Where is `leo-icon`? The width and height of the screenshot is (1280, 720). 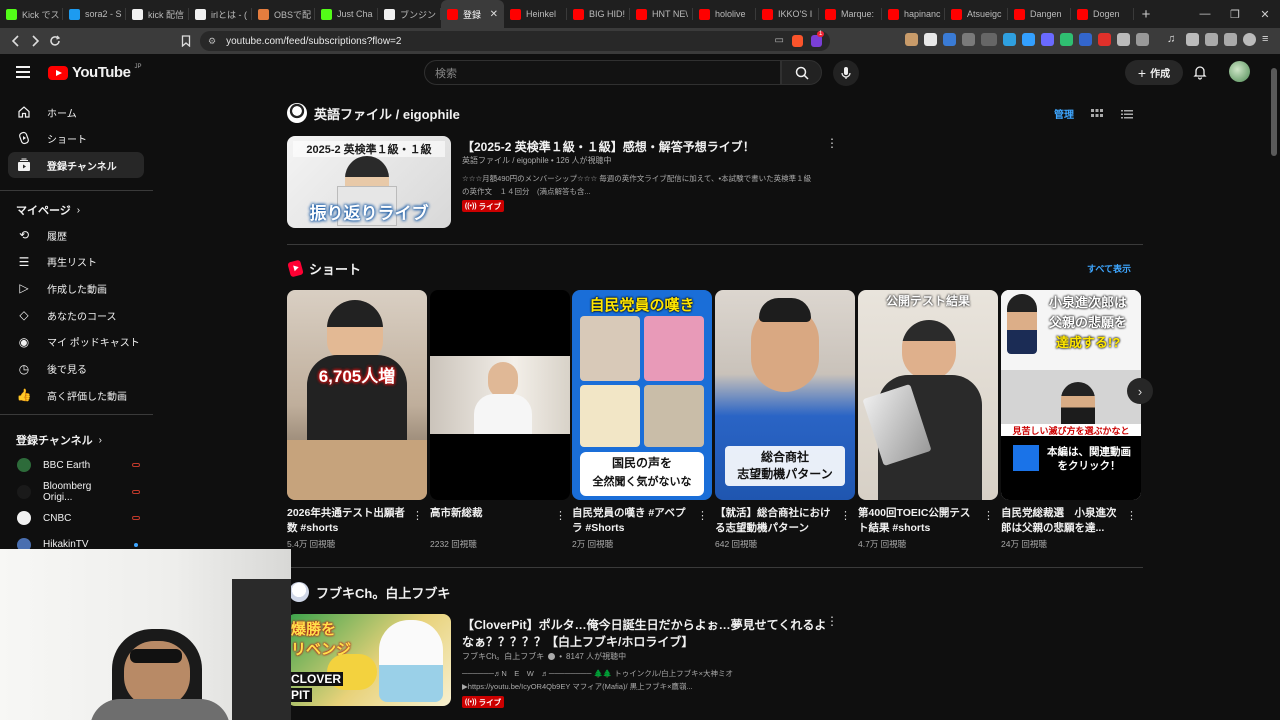
leo-icon is located at coordinates (1230, 39).